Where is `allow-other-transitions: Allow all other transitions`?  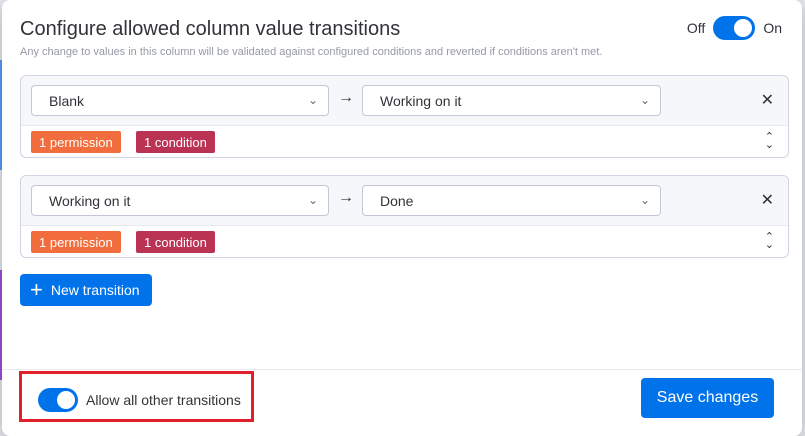 allow-other-transitions: Allow all other transitions is located at coordinates (139, 400).